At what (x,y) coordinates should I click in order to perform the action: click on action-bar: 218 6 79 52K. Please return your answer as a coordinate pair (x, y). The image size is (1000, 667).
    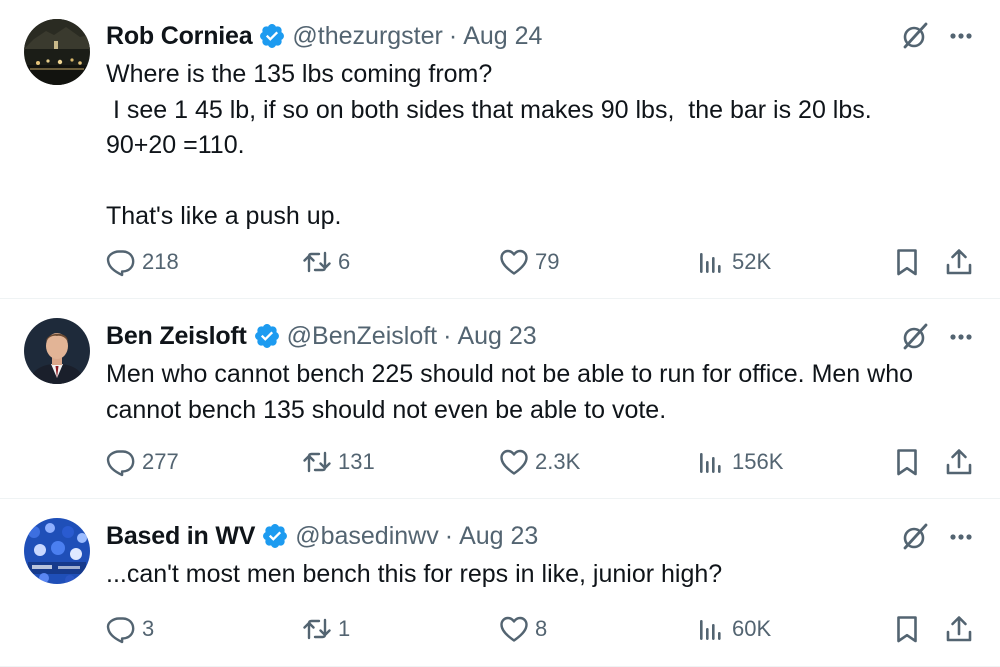
    Looking at the image, I should click on (500, 262).